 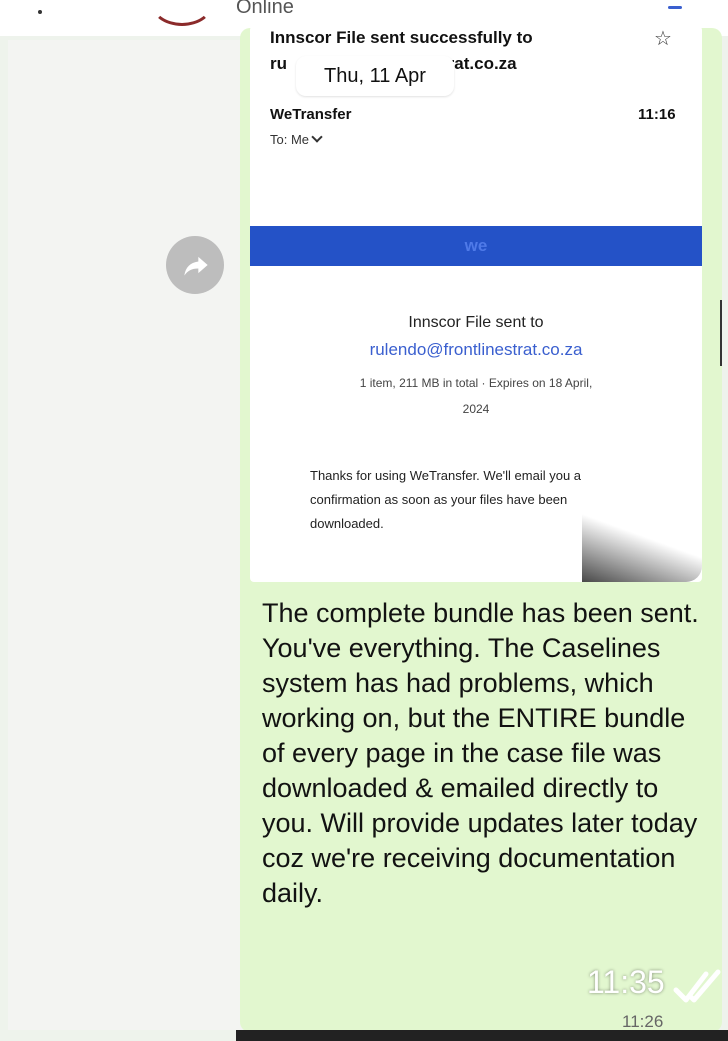 What do you see at coordinates (401, 37) in the screenshot?
I see `email-subject-line1: Innscor File sent successfully to` at bounding box center [401, 37].